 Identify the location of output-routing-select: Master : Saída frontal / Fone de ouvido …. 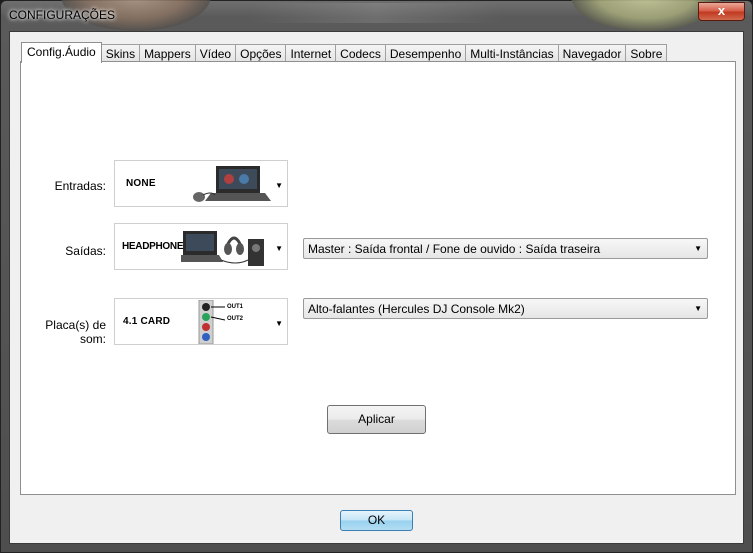
(505, 248).